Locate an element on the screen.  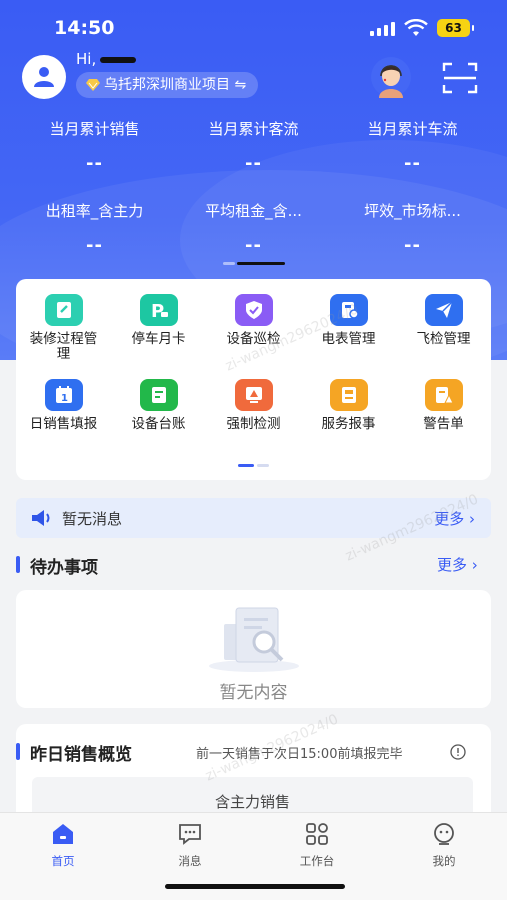
todo-more-link: 更多 › is located at coordinates (457, 564).